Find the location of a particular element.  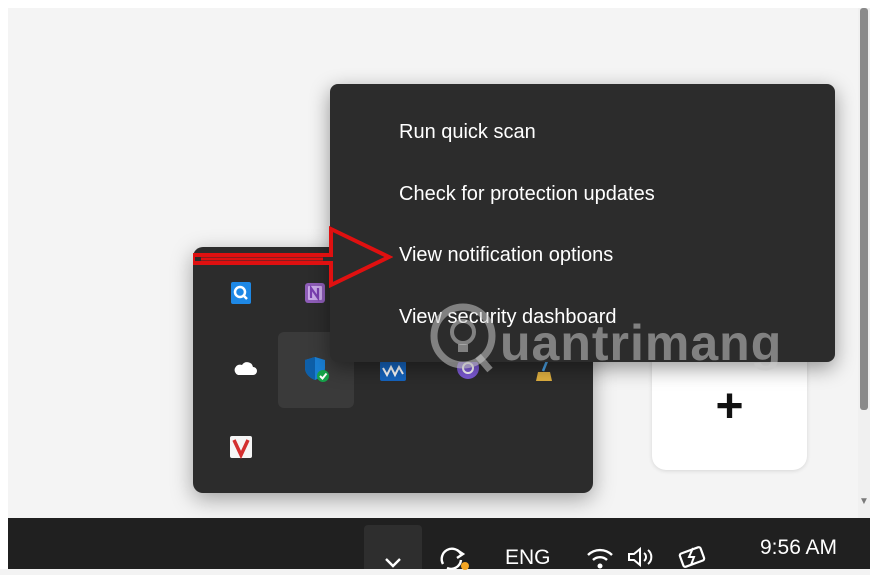

plus-icon: + is located at coordinates (729, 406).